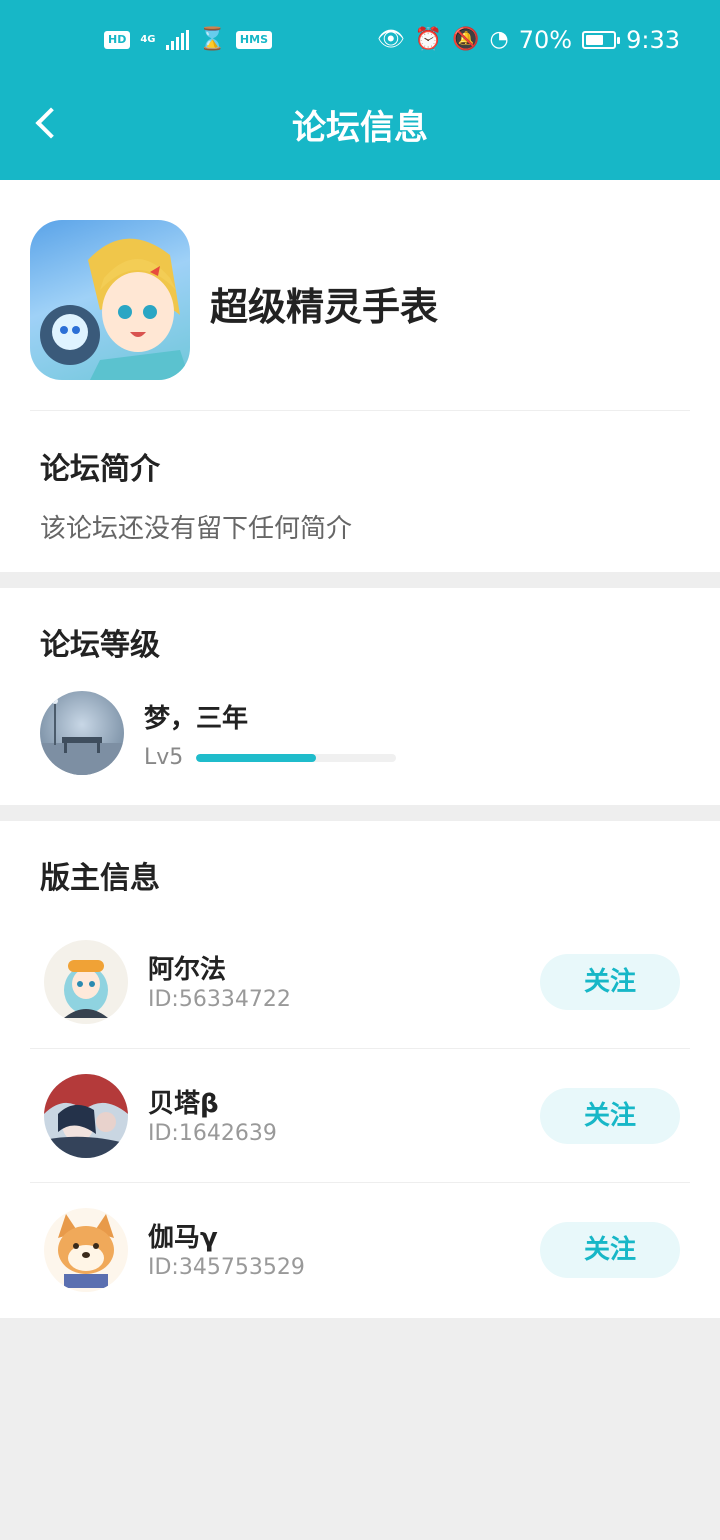  What do you see at coordinates (183, 1104) in the screenshot?
I see `moderator-name: 贝塔β` at bounding box center [183, 1104].